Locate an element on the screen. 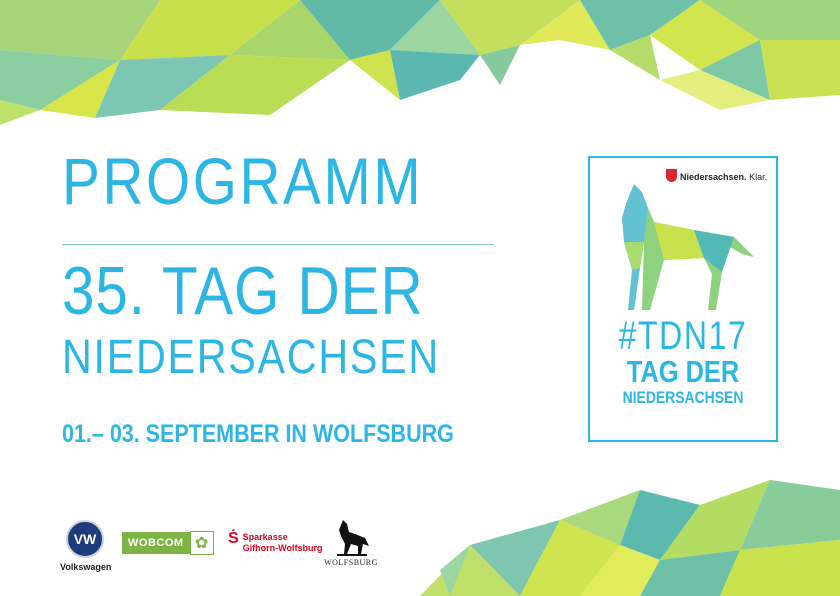  headline-line-2: NIEDERSACHSEN is located at coordinates (251, 357).